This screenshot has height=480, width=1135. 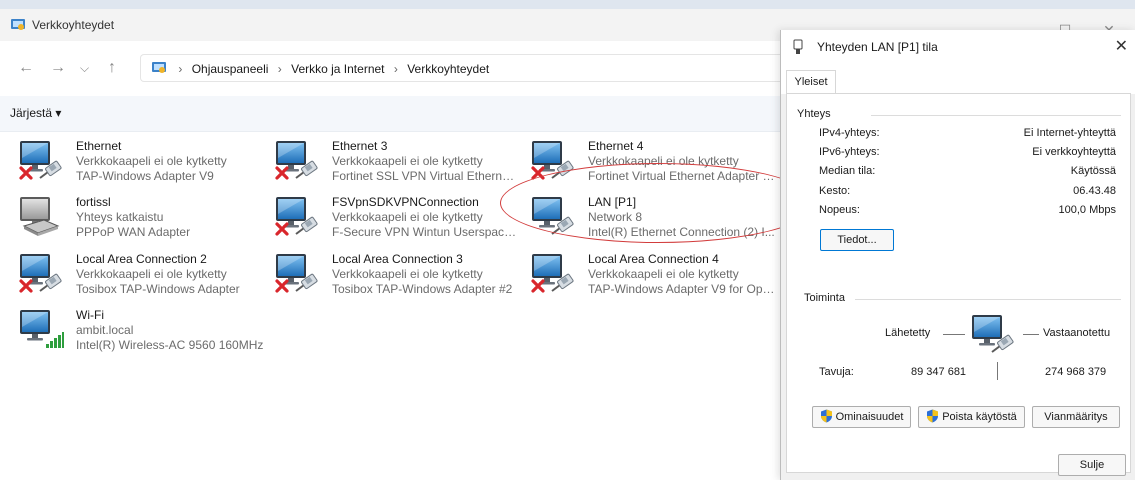 What do you see at coordinates (26, 68) in the screenshot?
I see `back-button: ←` at bounding box center [26, 68].